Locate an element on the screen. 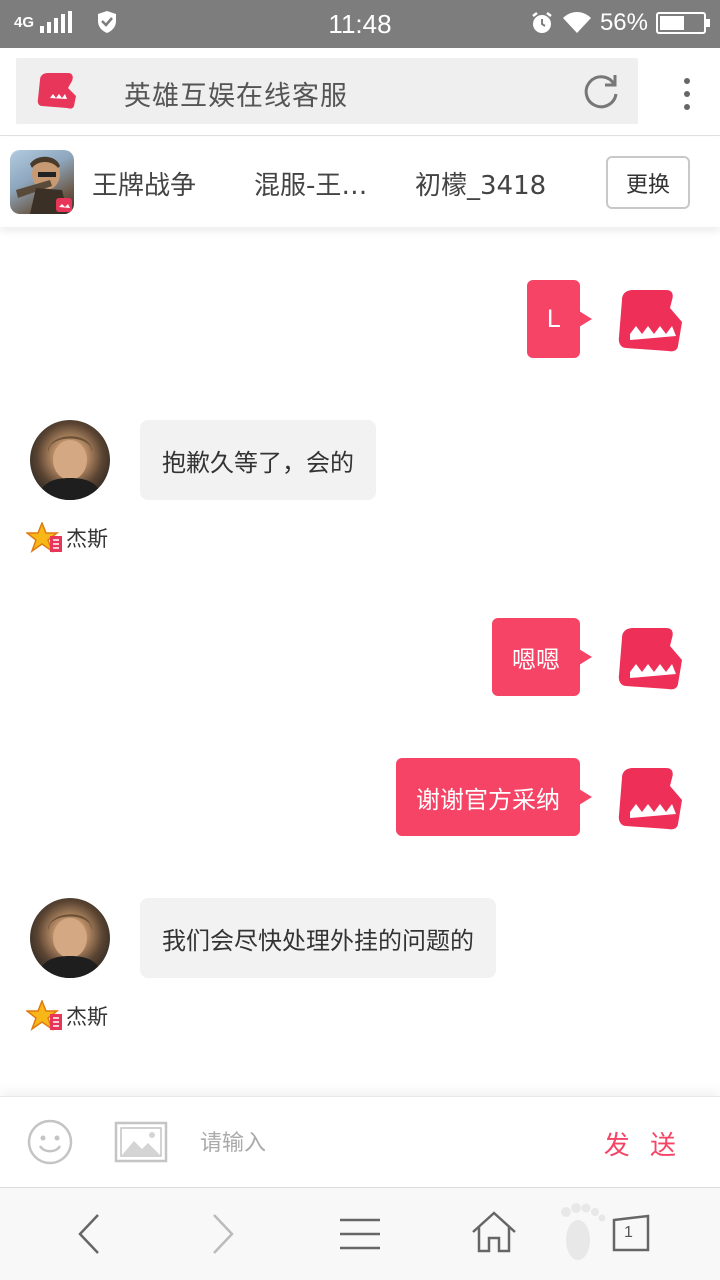  address-bar: 英雄互娱在线客服 is located at coordinates (360, 92).